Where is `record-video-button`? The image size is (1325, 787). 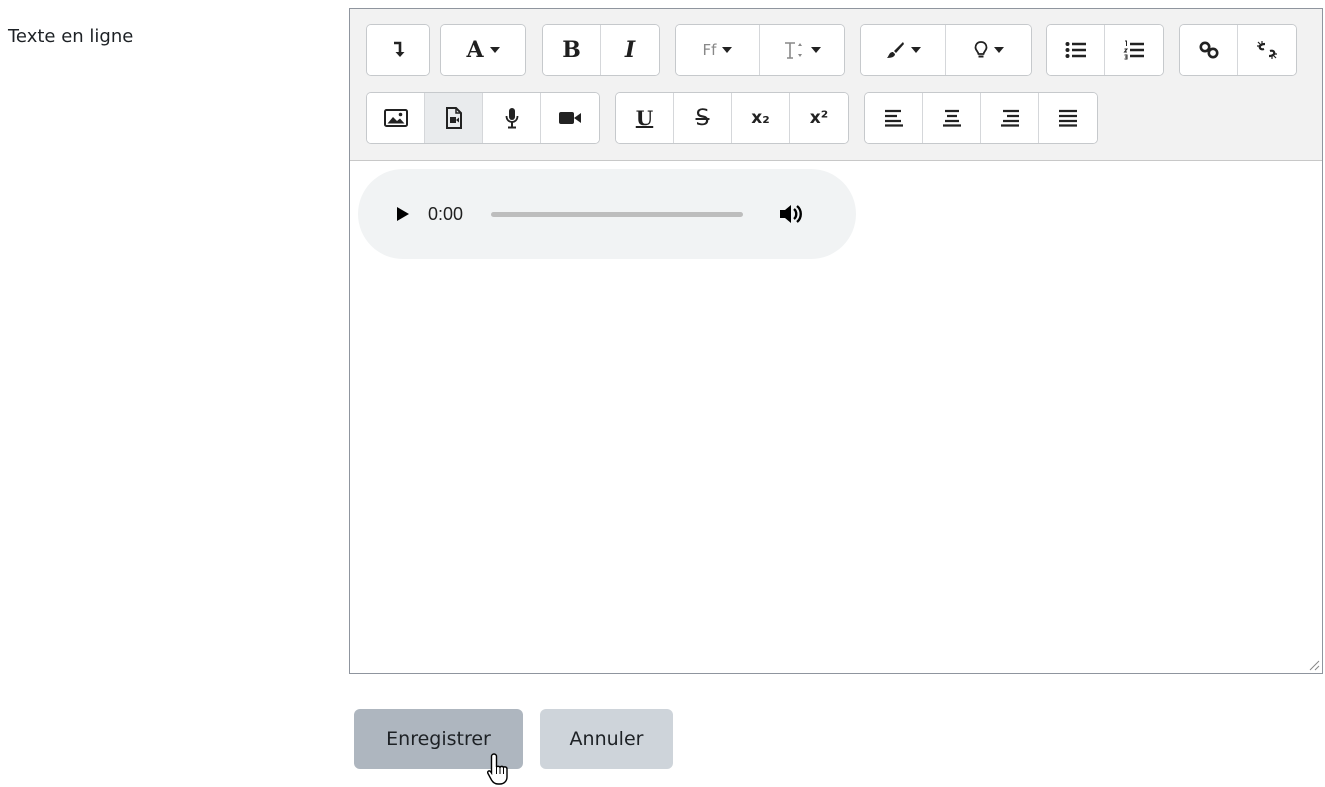 record-video-button is located at coordinates (570, 118).